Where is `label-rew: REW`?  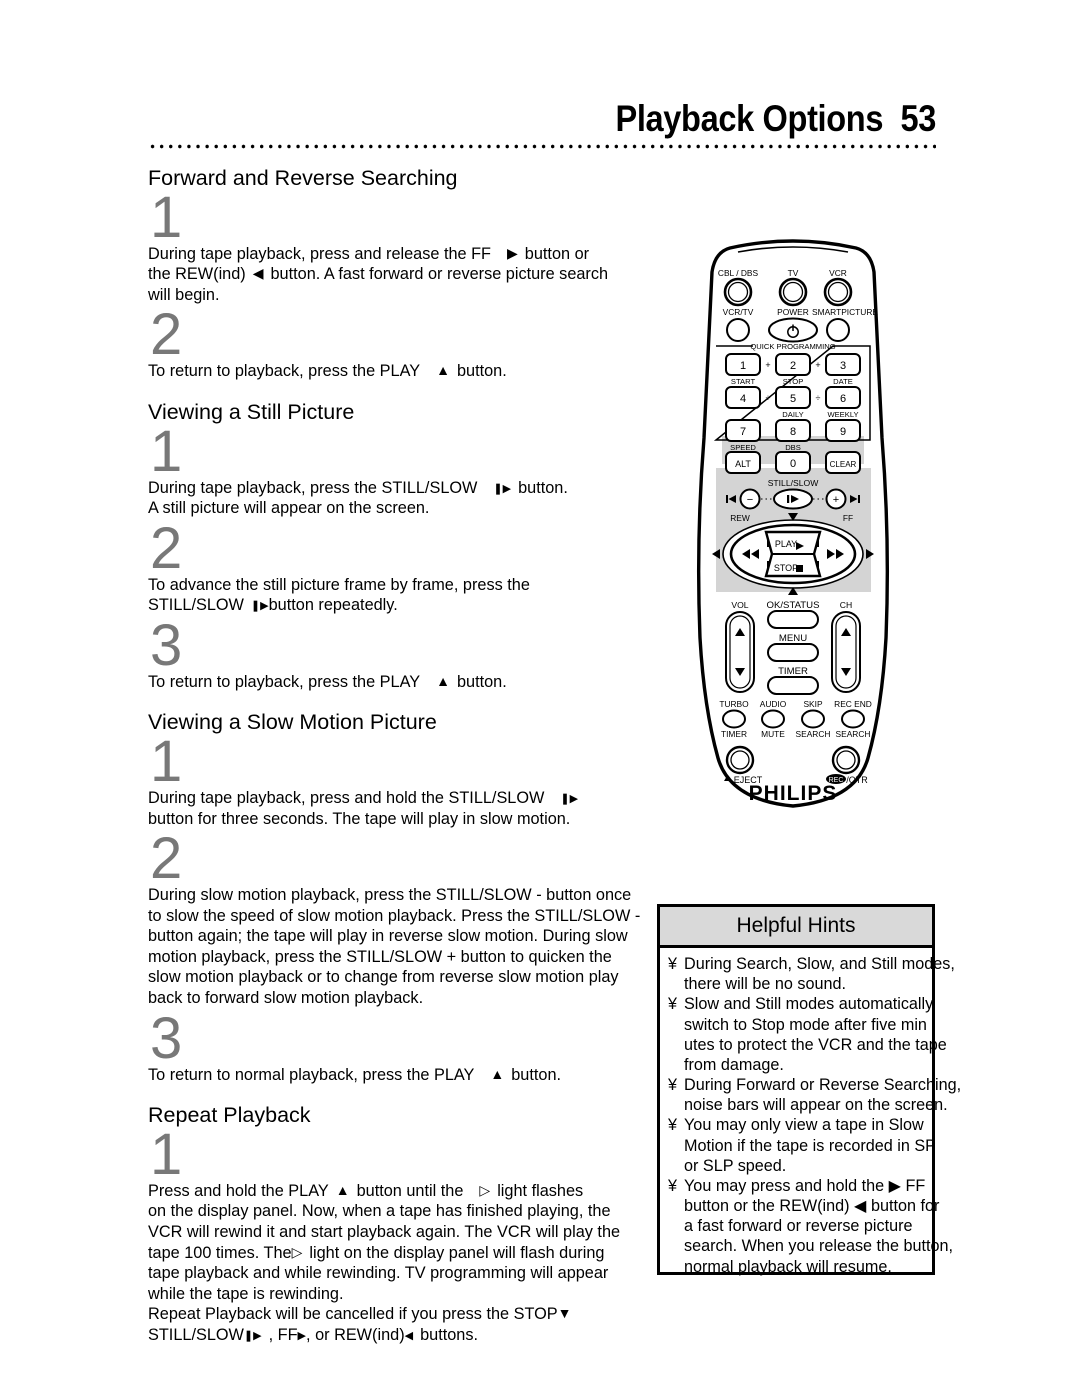 label-rew: REW is located at coordinates (740, 518).